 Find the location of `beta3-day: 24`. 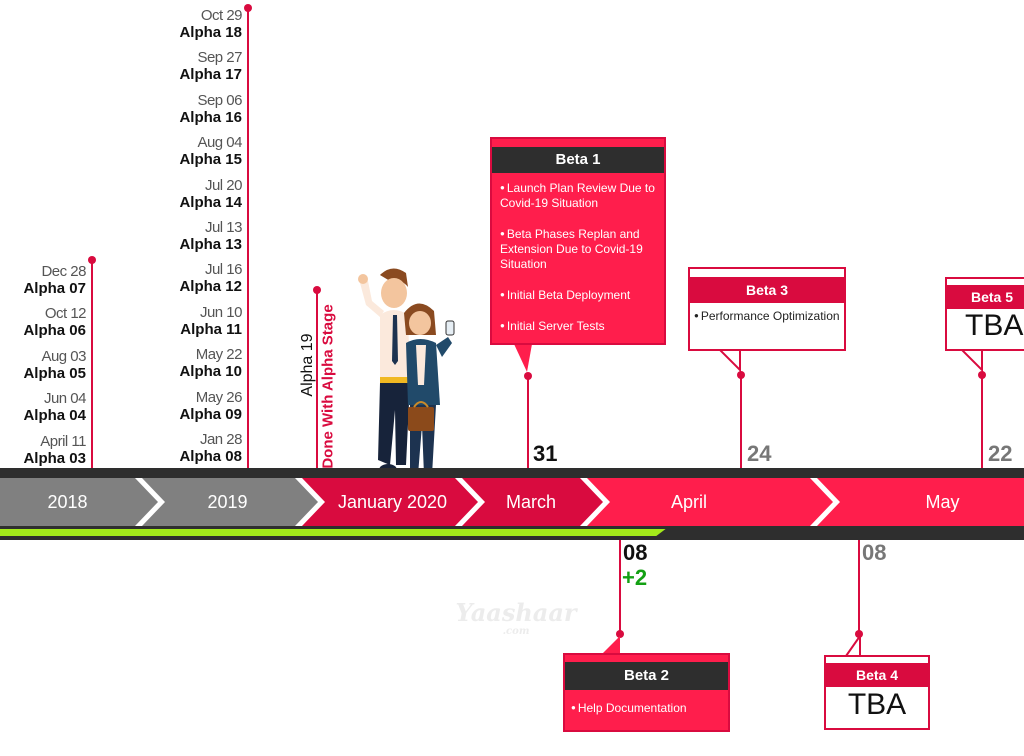

beta3-day: 24 is located at coordinates (759, 453).